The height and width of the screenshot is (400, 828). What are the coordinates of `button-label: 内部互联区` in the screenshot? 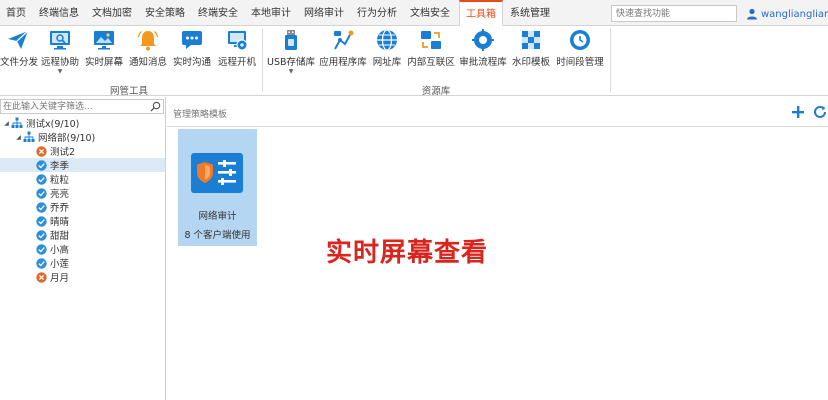 It's located at (431, 62).